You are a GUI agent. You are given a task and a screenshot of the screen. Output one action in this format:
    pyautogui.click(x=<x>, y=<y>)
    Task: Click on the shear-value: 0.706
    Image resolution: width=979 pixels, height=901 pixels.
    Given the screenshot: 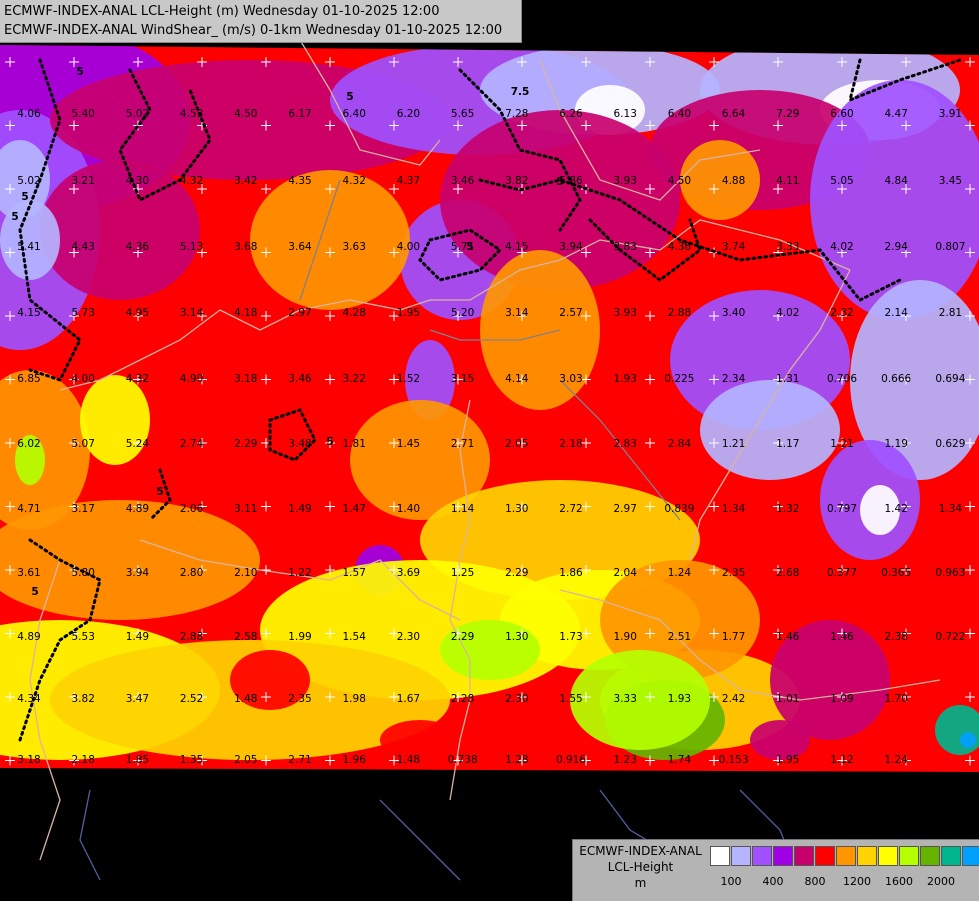 What is the action you would take?
    pyautogui.click(x=842, y=379)
    